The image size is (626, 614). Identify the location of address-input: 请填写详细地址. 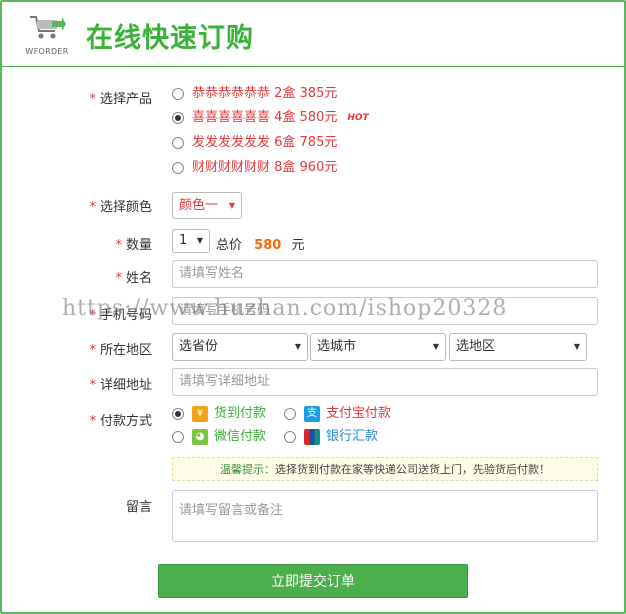
(385, 382).